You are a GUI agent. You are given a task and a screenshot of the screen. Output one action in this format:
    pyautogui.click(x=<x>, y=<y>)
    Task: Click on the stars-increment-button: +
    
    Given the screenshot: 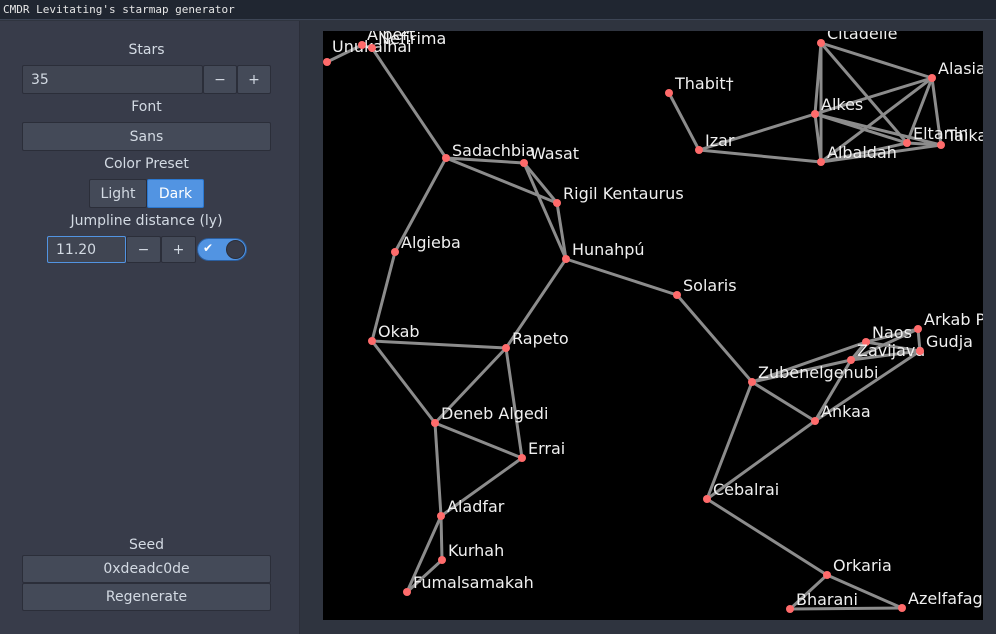 What is the action you would take?
    pyautogui.click(x=254, y=79)
    